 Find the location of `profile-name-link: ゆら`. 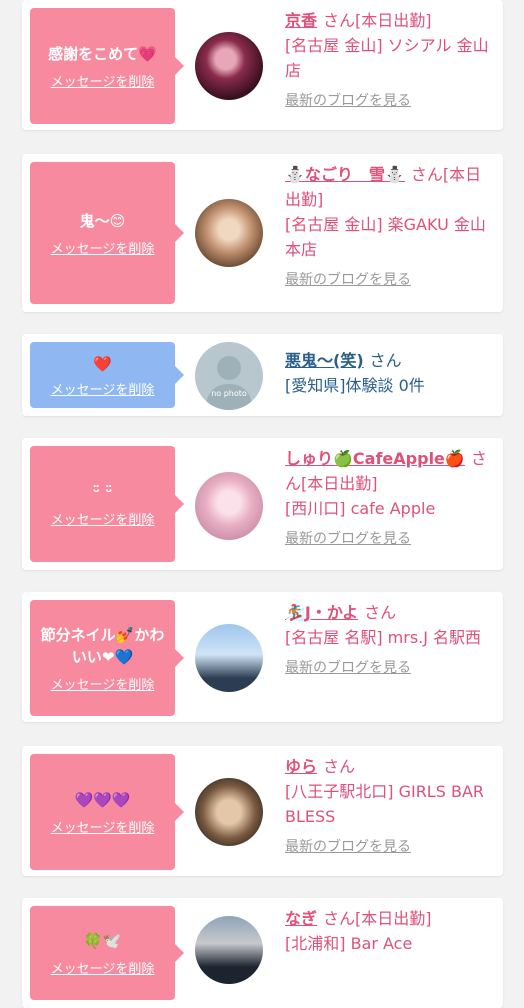

profile-name-link: ゆら is located at coordinates (301, 766).